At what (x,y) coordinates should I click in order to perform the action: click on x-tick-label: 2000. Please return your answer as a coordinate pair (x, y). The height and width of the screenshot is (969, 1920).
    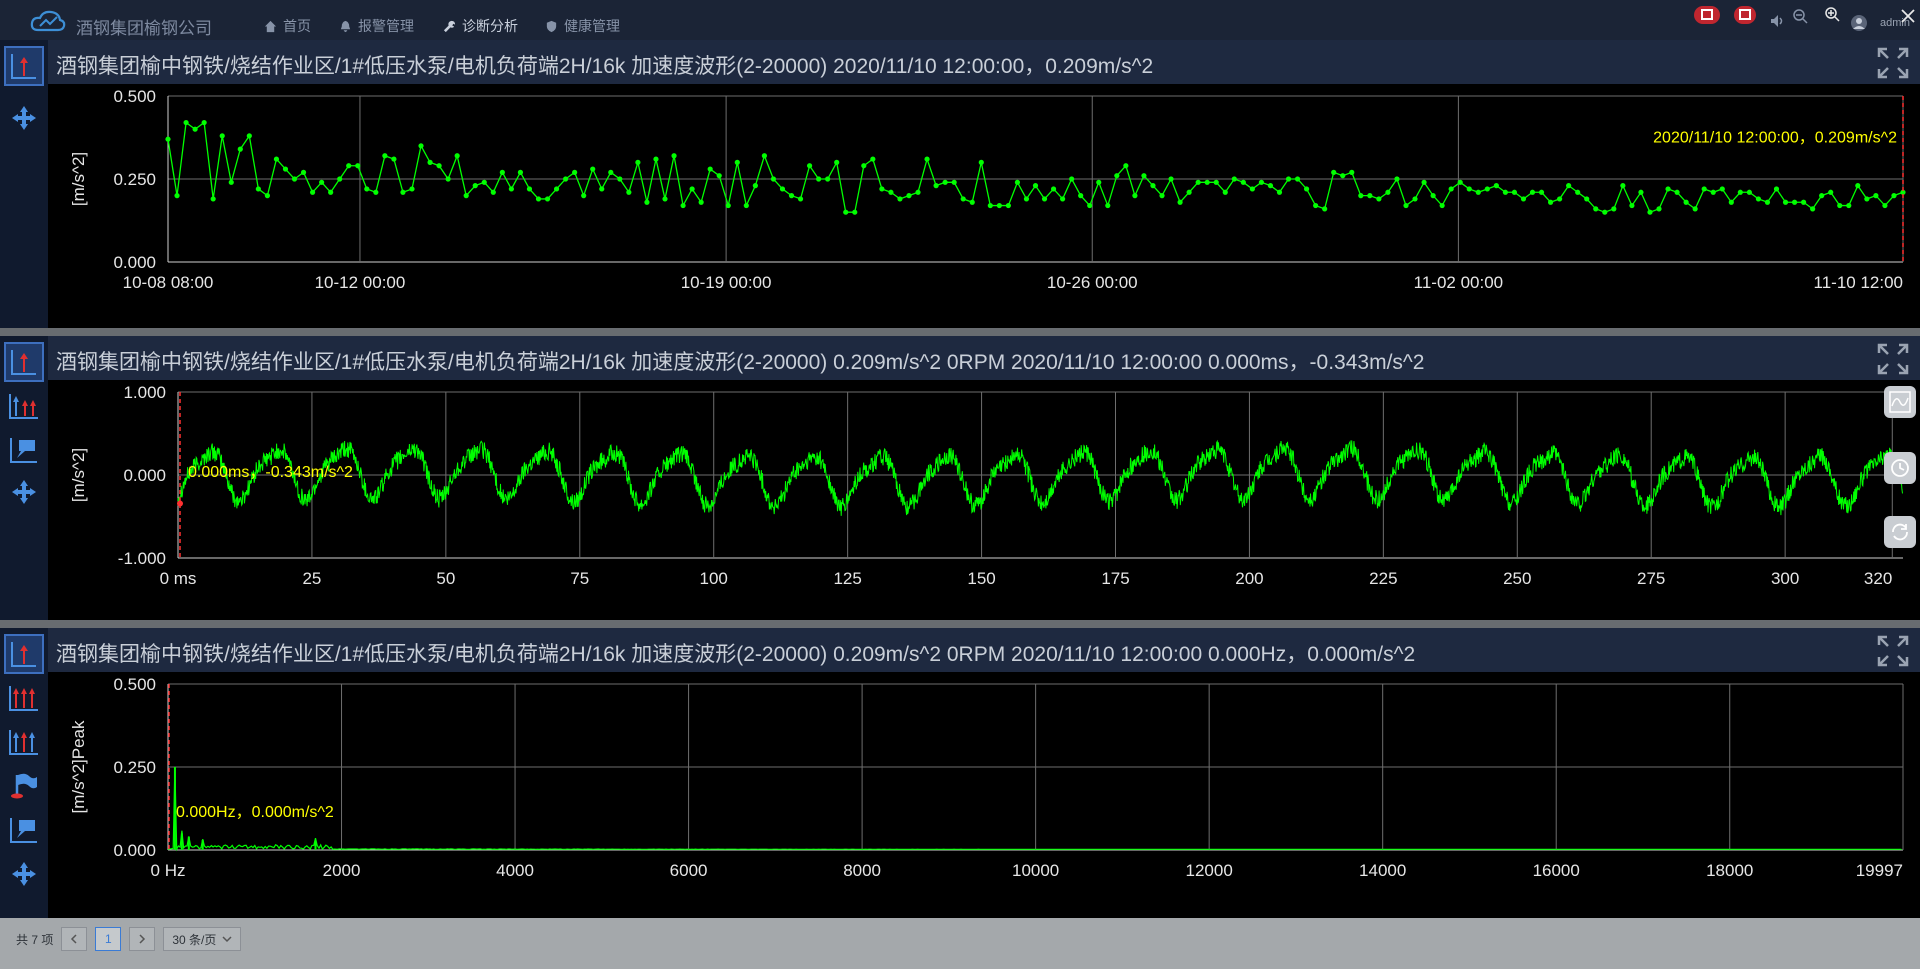
    Looking at the image, I should click on (342, 870).